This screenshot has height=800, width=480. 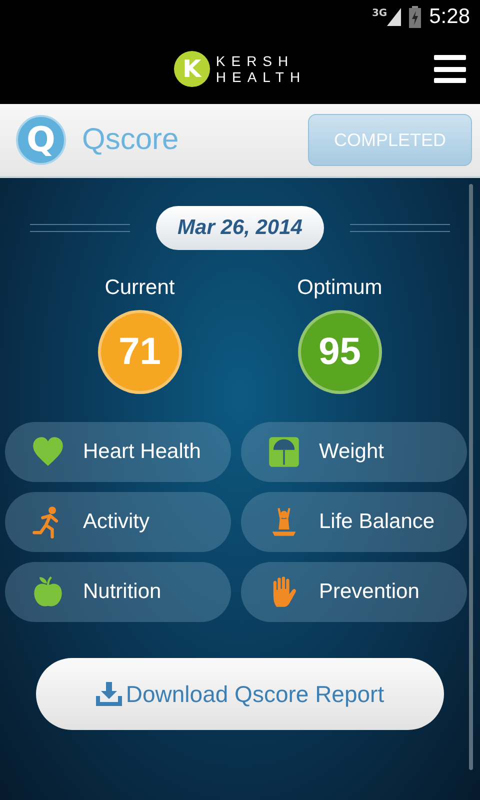 What do you see at coordinates (380, 13) in the screenshot?
I see `network-type: 3G` at bounding box center [380, 13].